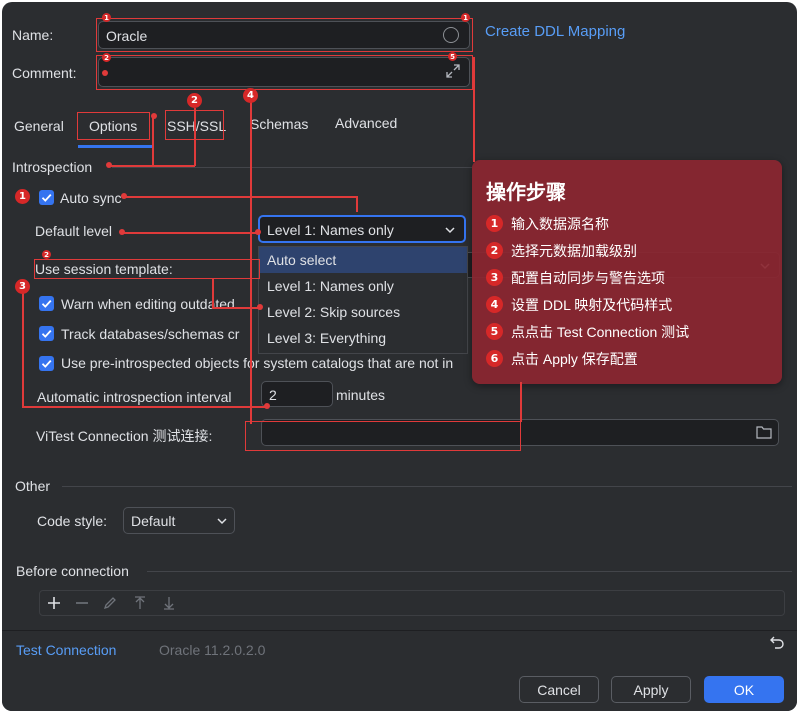  What do you see at coordinates (130, 436) in the screenshot?
I see `test-conn-text: Test Connection 测试连接:` at bounding box center [130, 436].